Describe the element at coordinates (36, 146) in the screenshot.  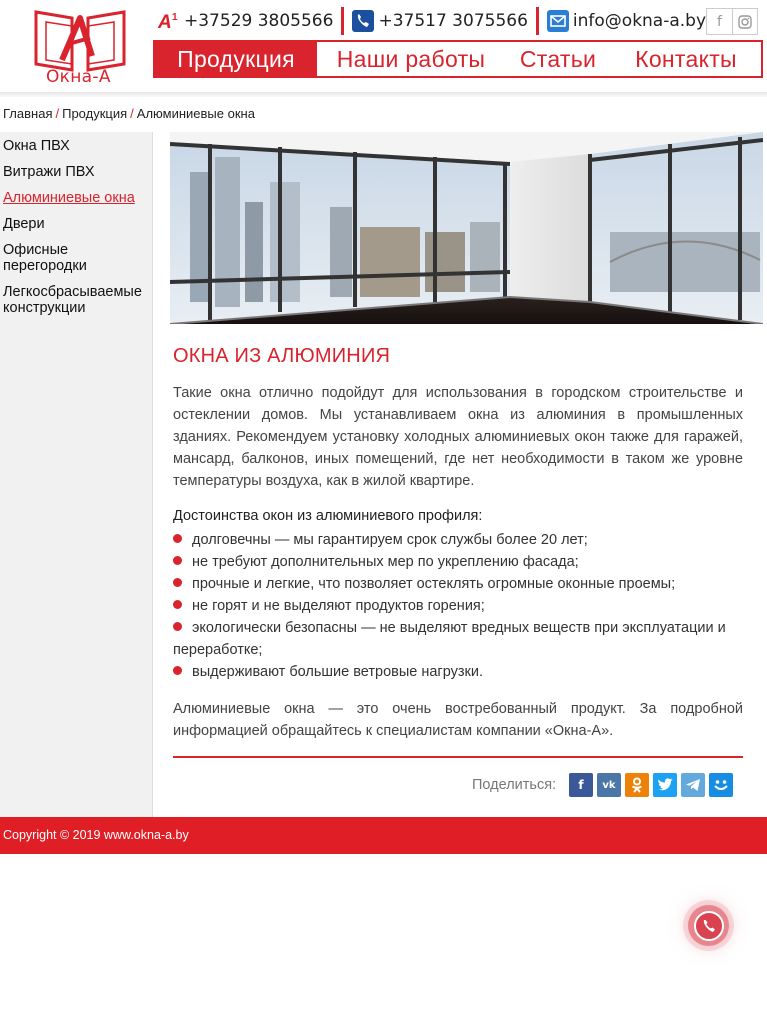
I see `sidebar-item-pvc-windows: Окна ПВХ` at that location.